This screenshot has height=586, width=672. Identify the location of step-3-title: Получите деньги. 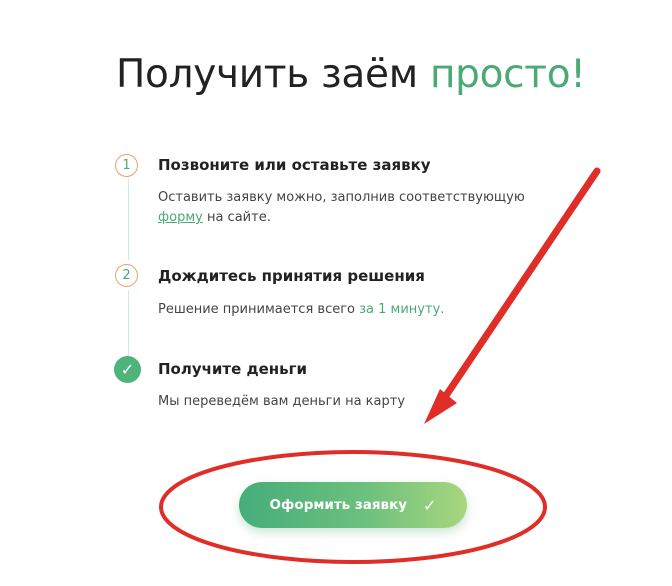
(233, 369).